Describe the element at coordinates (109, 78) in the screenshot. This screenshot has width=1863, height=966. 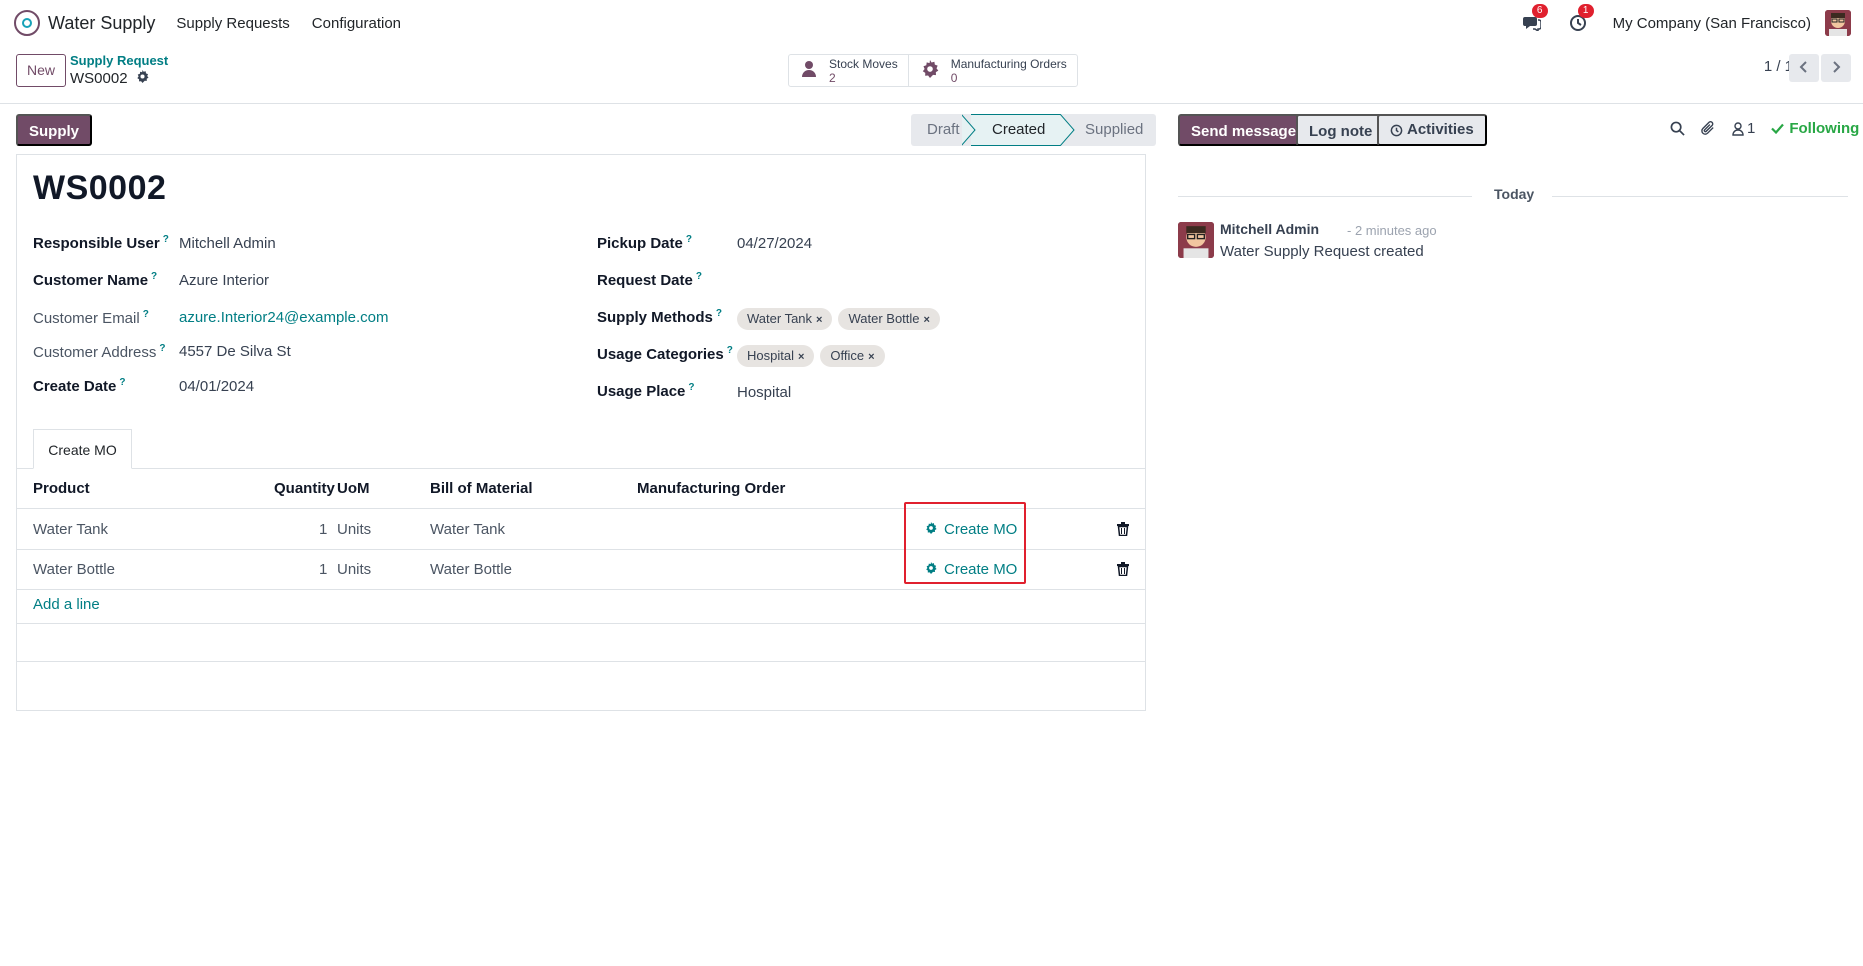
I see `breadcrumb-current: WS0002` at that location.